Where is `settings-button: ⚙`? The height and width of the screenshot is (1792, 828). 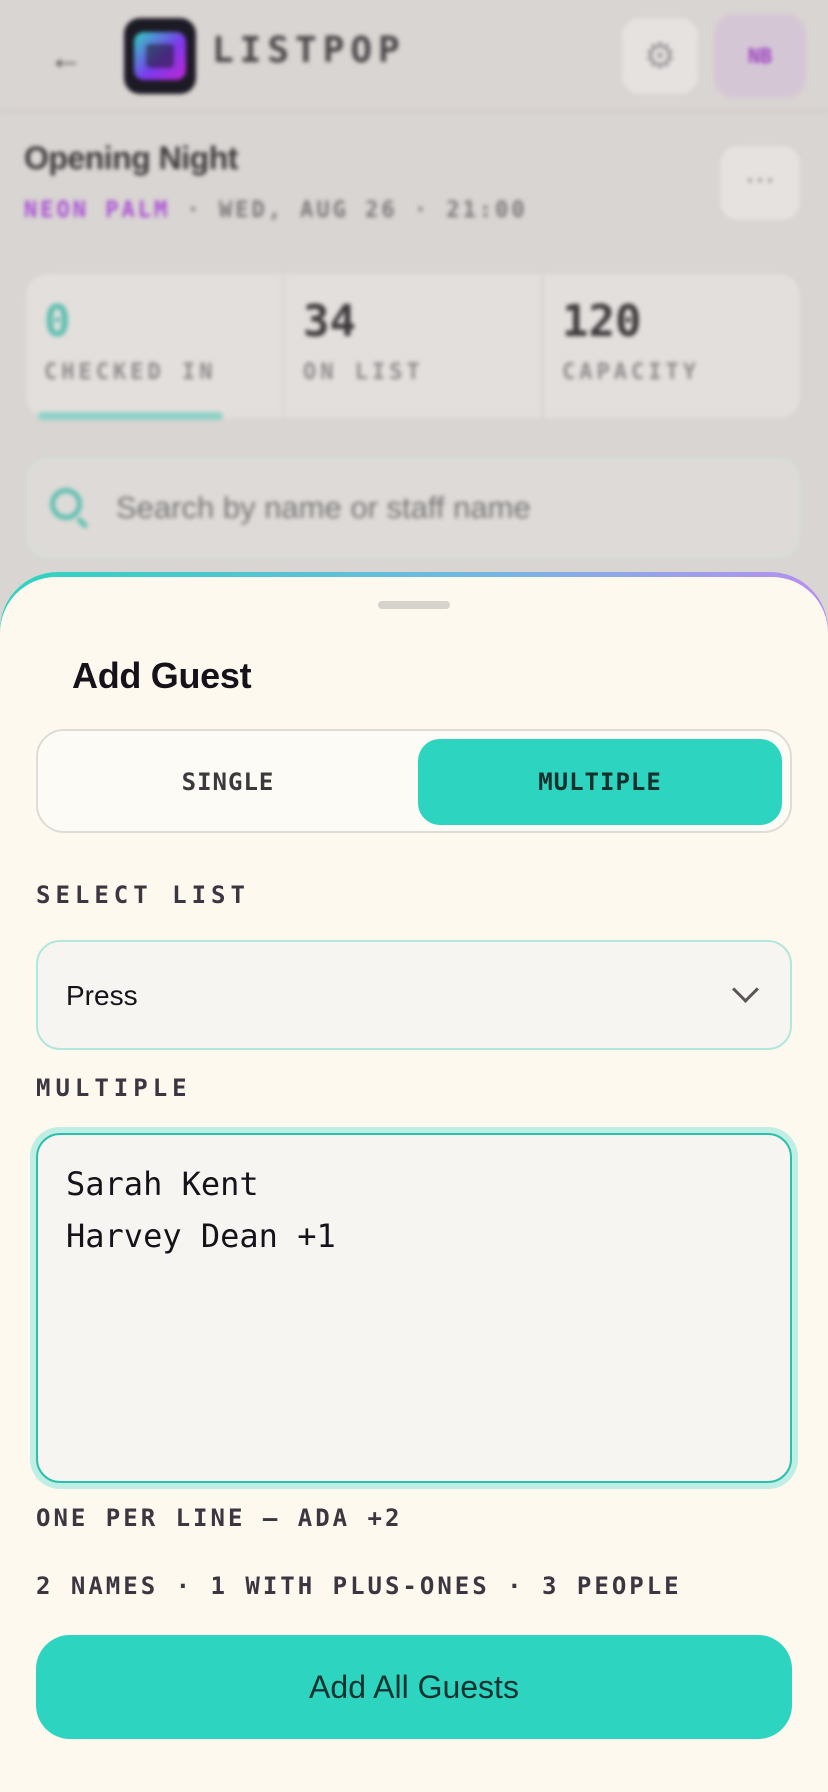
settings-button: ⚙ is located at coordinates (660, 56).